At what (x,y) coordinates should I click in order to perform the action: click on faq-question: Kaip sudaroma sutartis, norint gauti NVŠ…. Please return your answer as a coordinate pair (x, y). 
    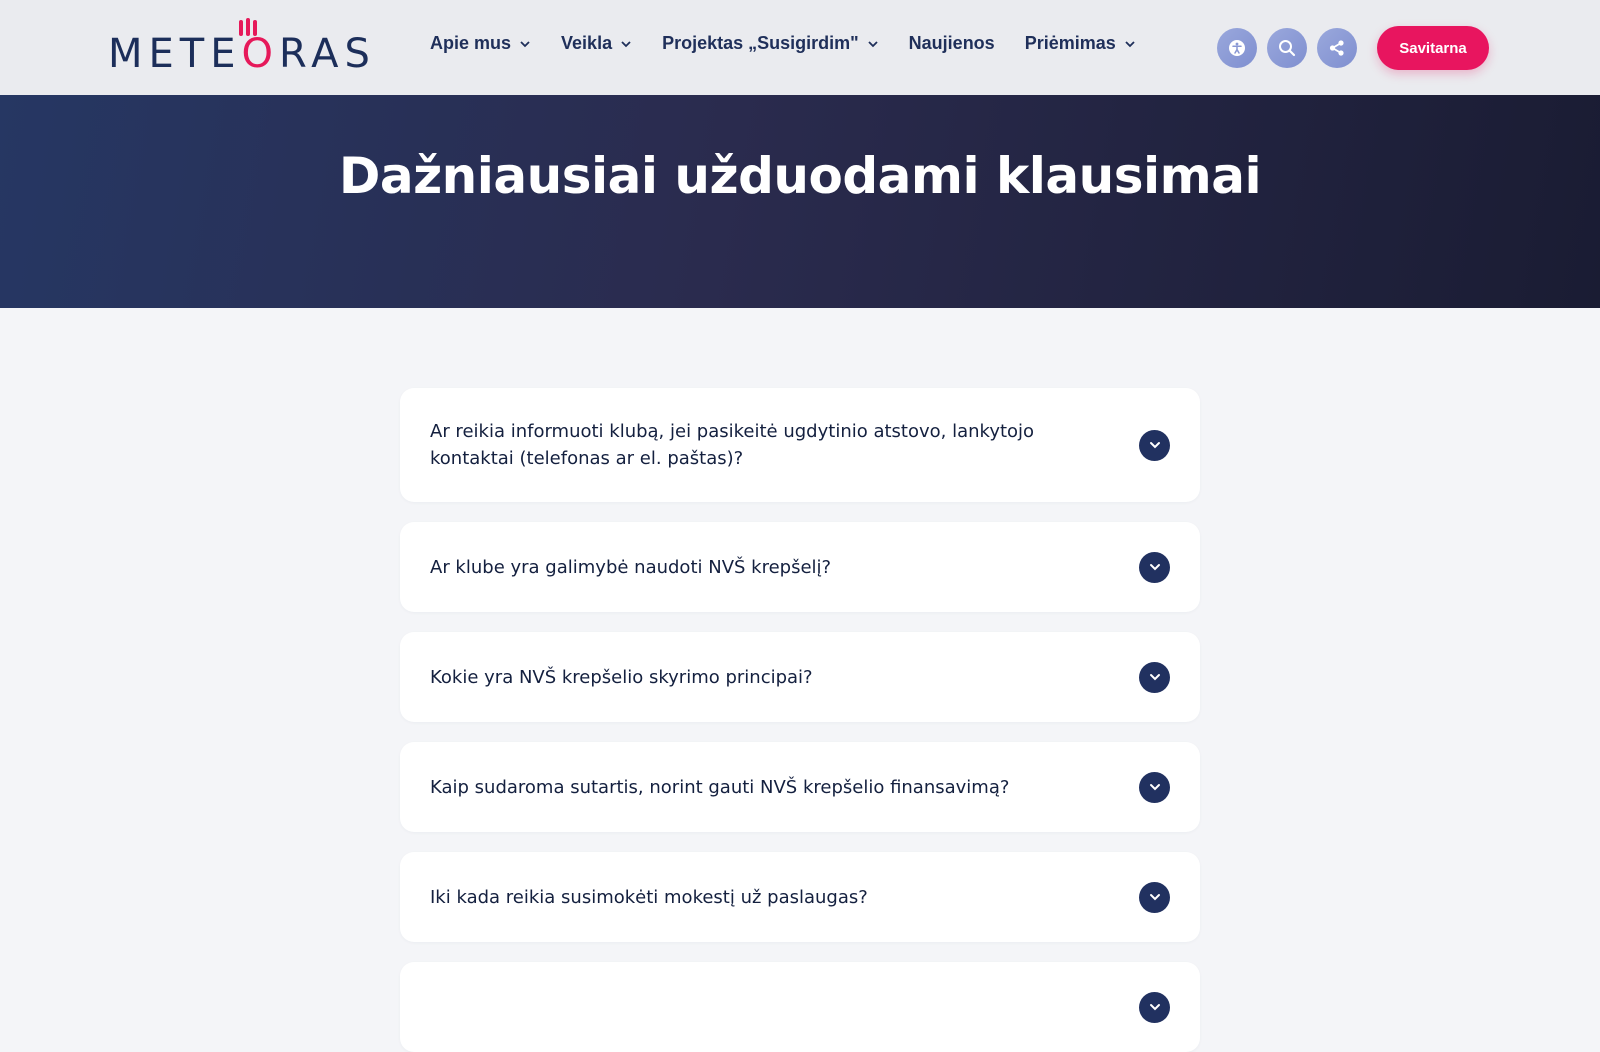
    Looking at the image, I should click on (720, 787).